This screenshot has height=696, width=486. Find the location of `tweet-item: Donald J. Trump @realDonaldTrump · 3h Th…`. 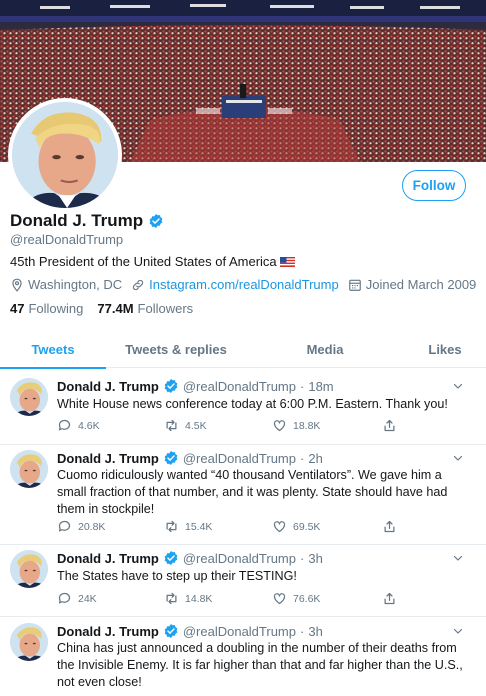

tweet-item: Donald J. Trump @realDonaldTrump · 3h Th… is located at coordinates (243, 581).